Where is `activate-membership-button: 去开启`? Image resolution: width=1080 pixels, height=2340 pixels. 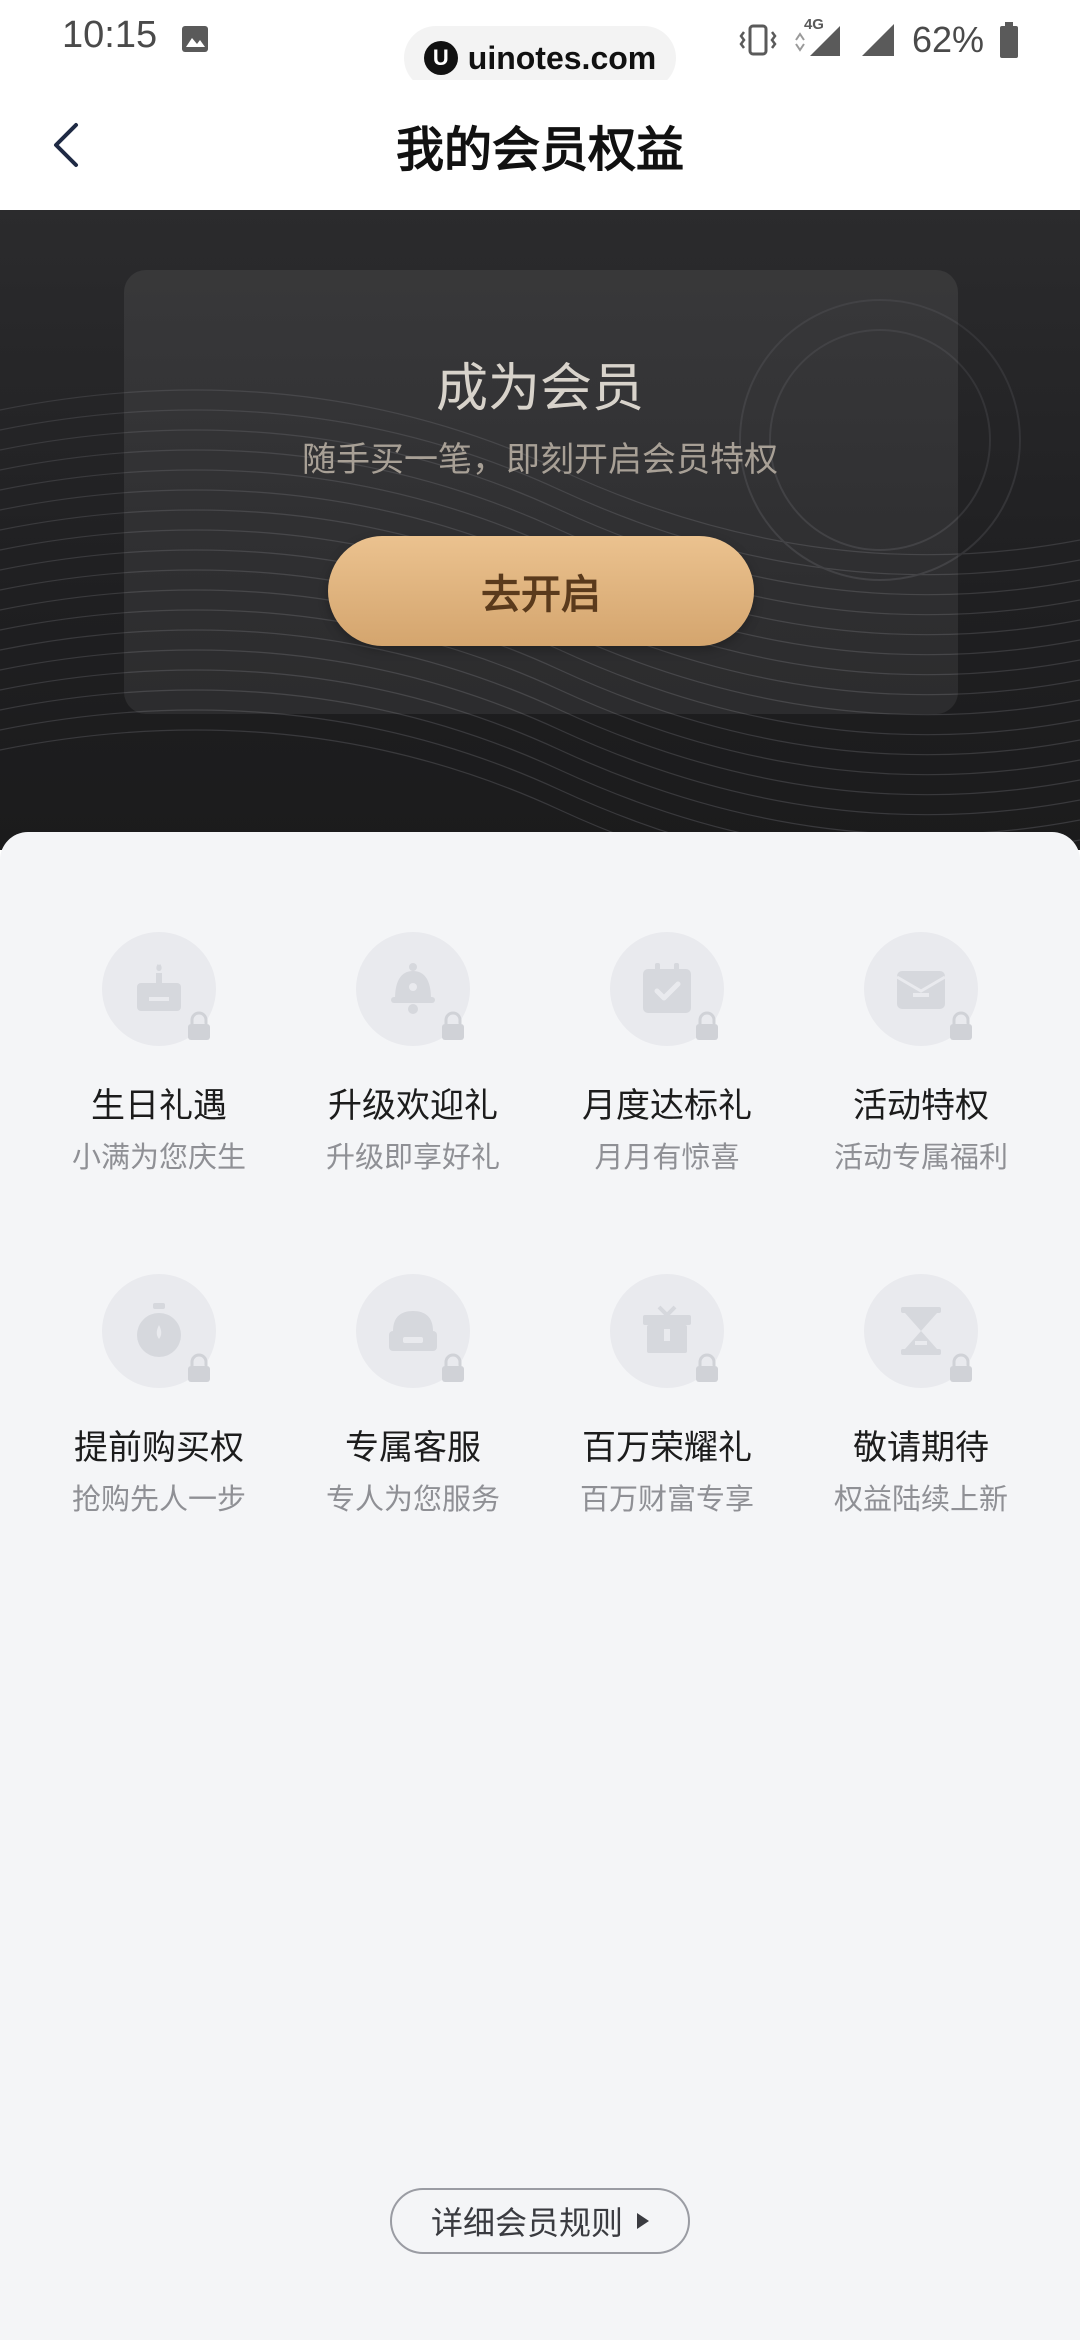 activate-membership-button: 去开启 is located at coordinates (541, 591).